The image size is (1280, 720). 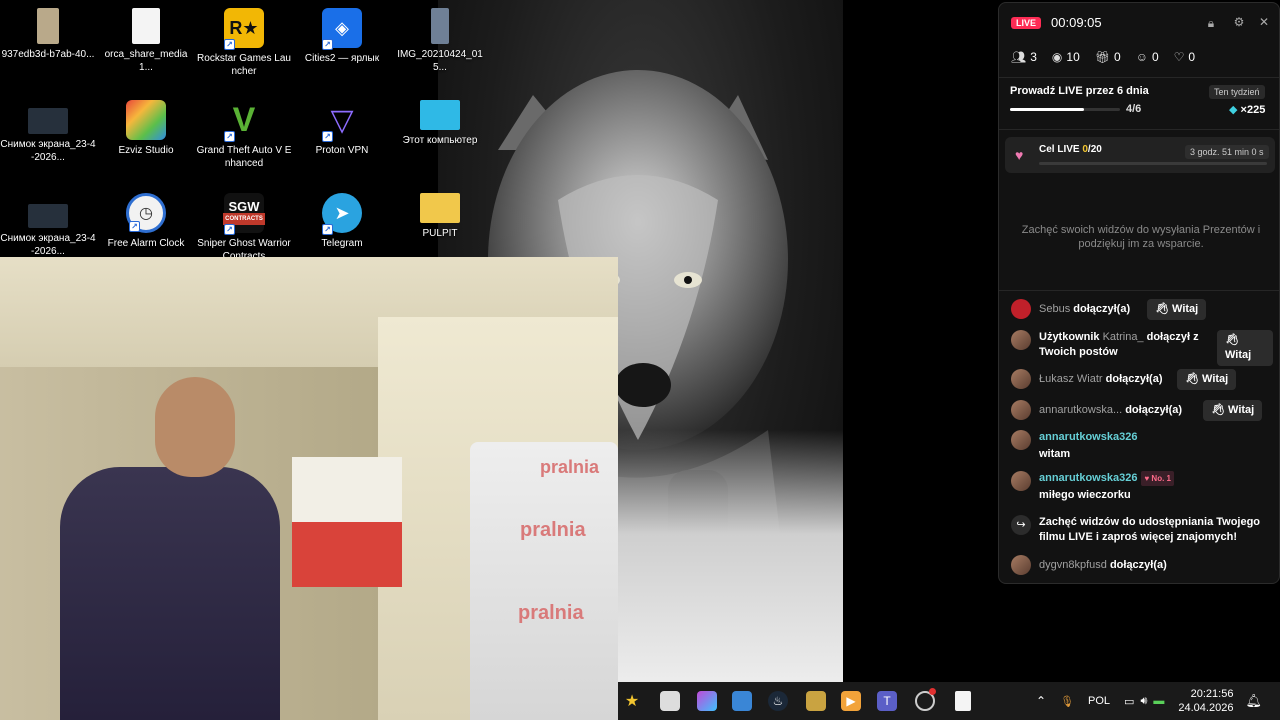 I want to click on desktop-icon-proton-vpn: ▽ ↗ Proton VPN, so click(x=342, y=126).